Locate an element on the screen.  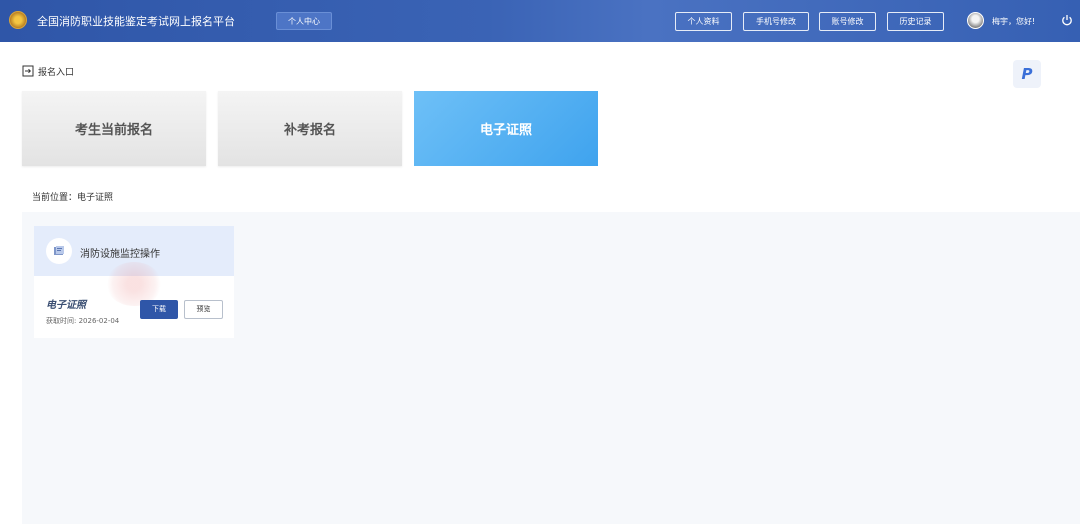
phone-modify-button: 手机号修改 is located at coordinates (776, 21).